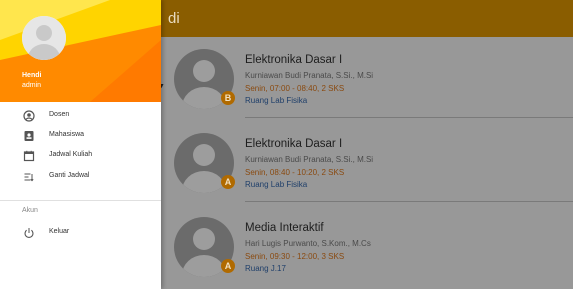 Image resolution: width=573 pixels, height=289 pixels. What do you see at coordinates (29, 177) in the screenshot?
I see `swap-schedule-icon` at bounding box center [29, 177].